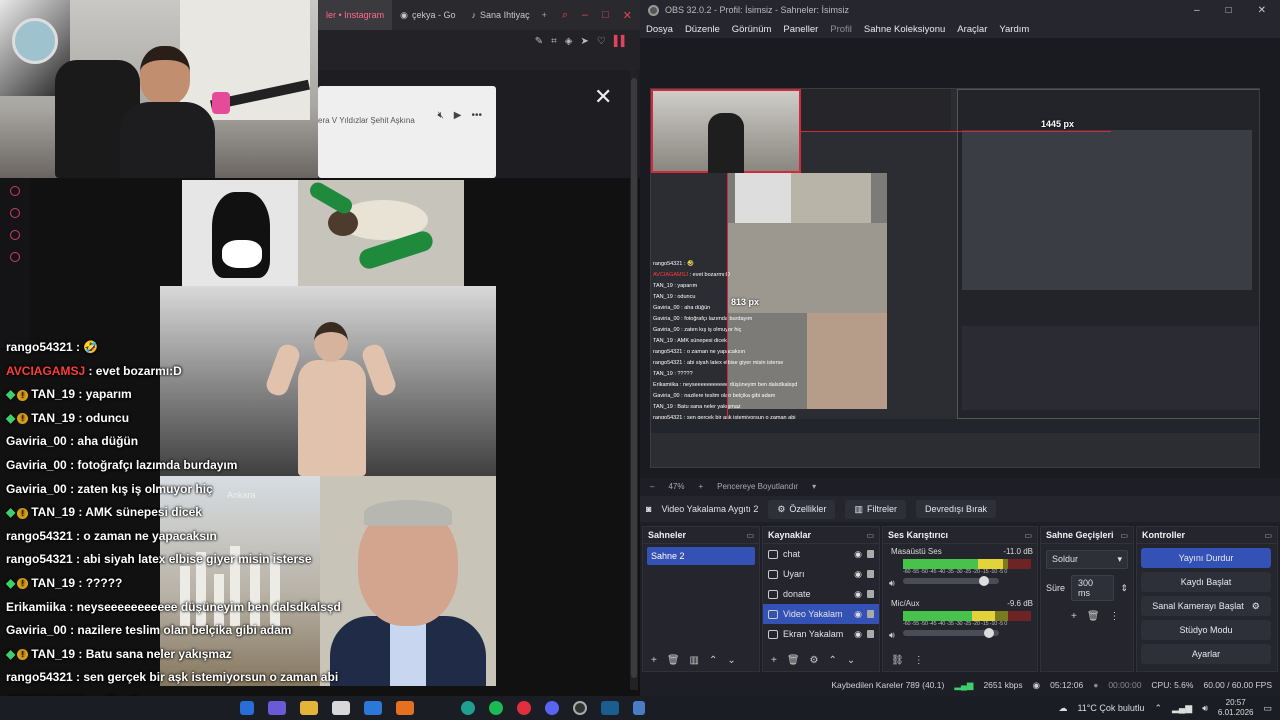  I want to click on explorer-icon, so click(309, 708).